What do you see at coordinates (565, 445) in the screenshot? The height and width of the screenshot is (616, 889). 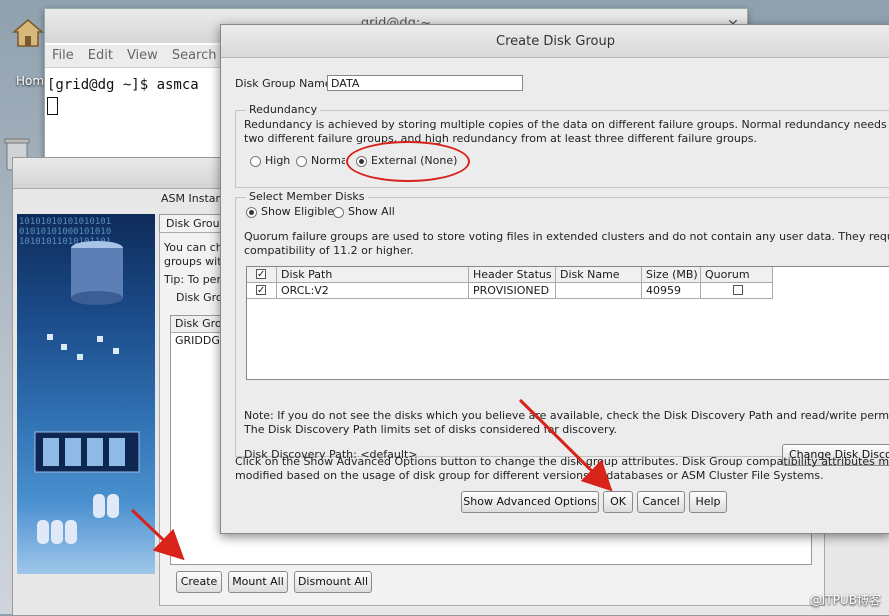 I see `arrow-to-ok` at bounding box center [565, 445].